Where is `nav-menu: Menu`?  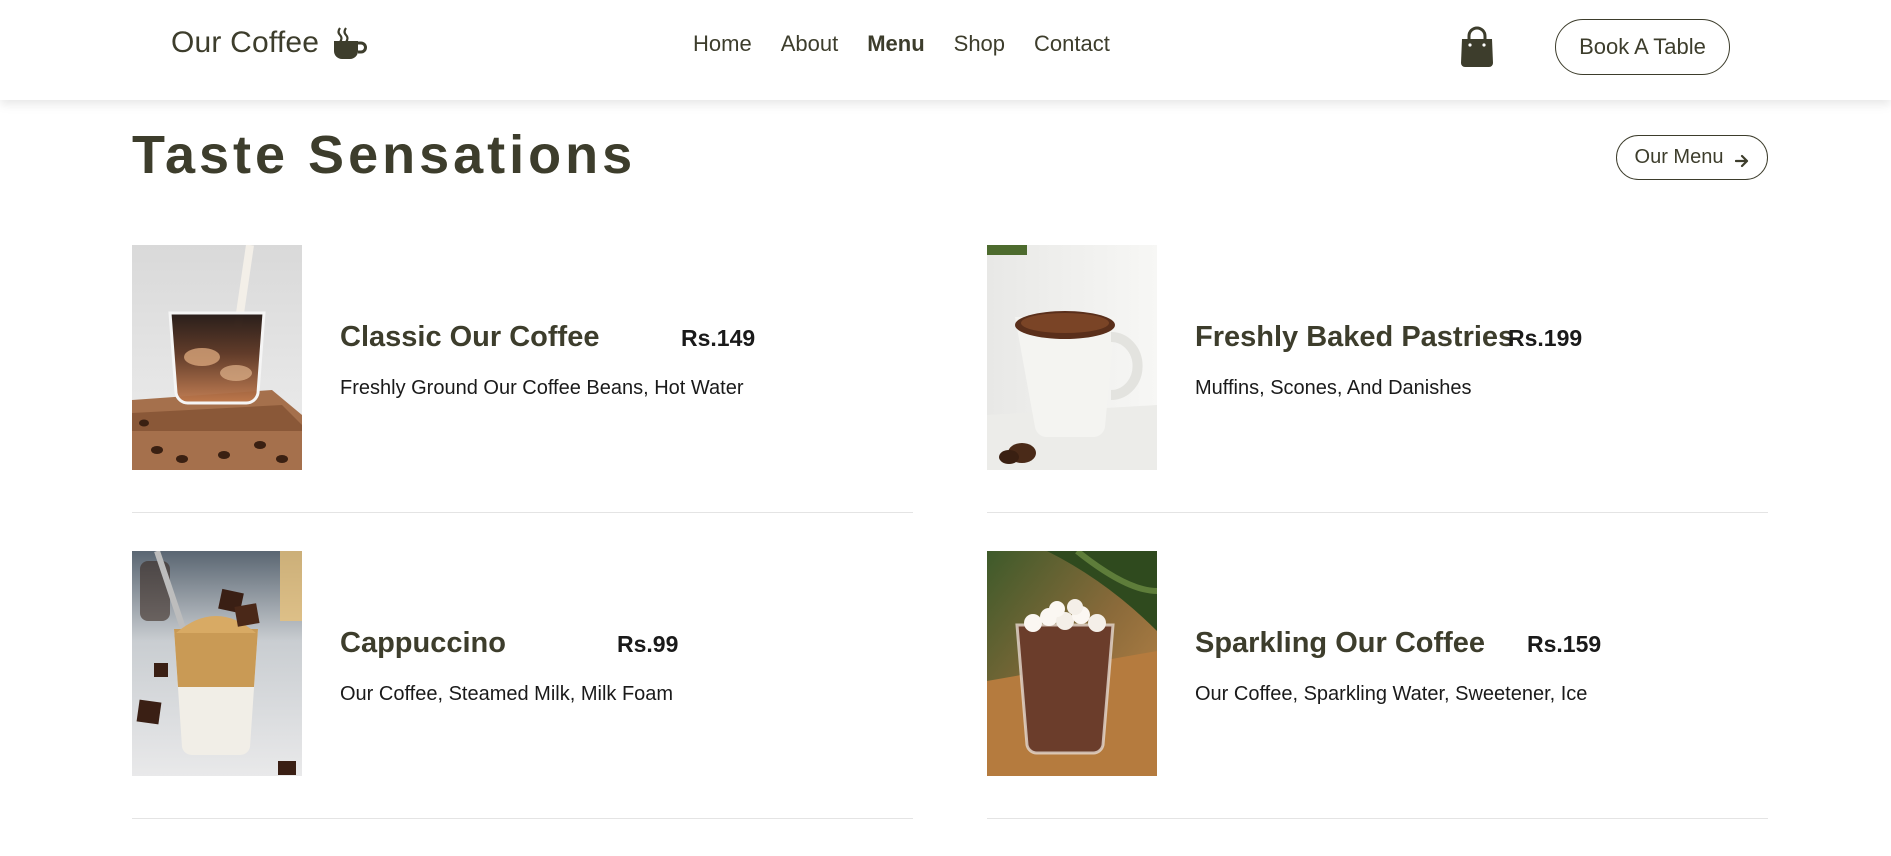 nav-menu: Menu is located at coordinates (895, 44).